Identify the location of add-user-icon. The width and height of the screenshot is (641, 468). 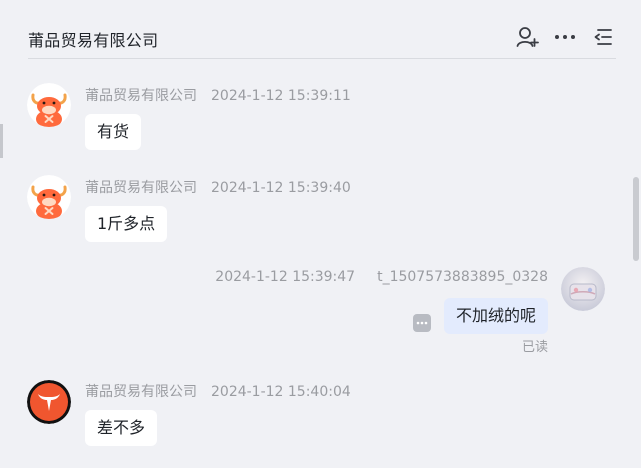
(527, 37).